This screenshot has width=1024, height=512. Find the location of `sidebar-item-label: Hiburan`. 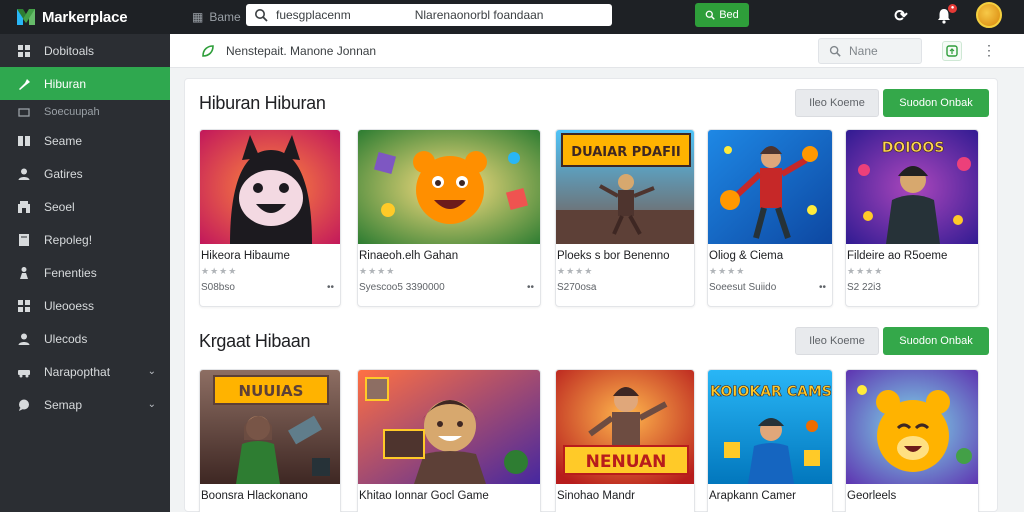

sidebar-item-label: Hiburan is located at coordinates (65, 83).